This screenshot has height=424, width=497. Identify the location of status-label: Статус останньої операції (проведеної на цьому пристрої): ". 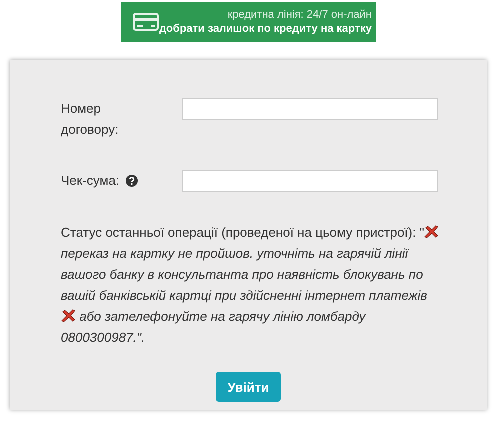
(242, 232).